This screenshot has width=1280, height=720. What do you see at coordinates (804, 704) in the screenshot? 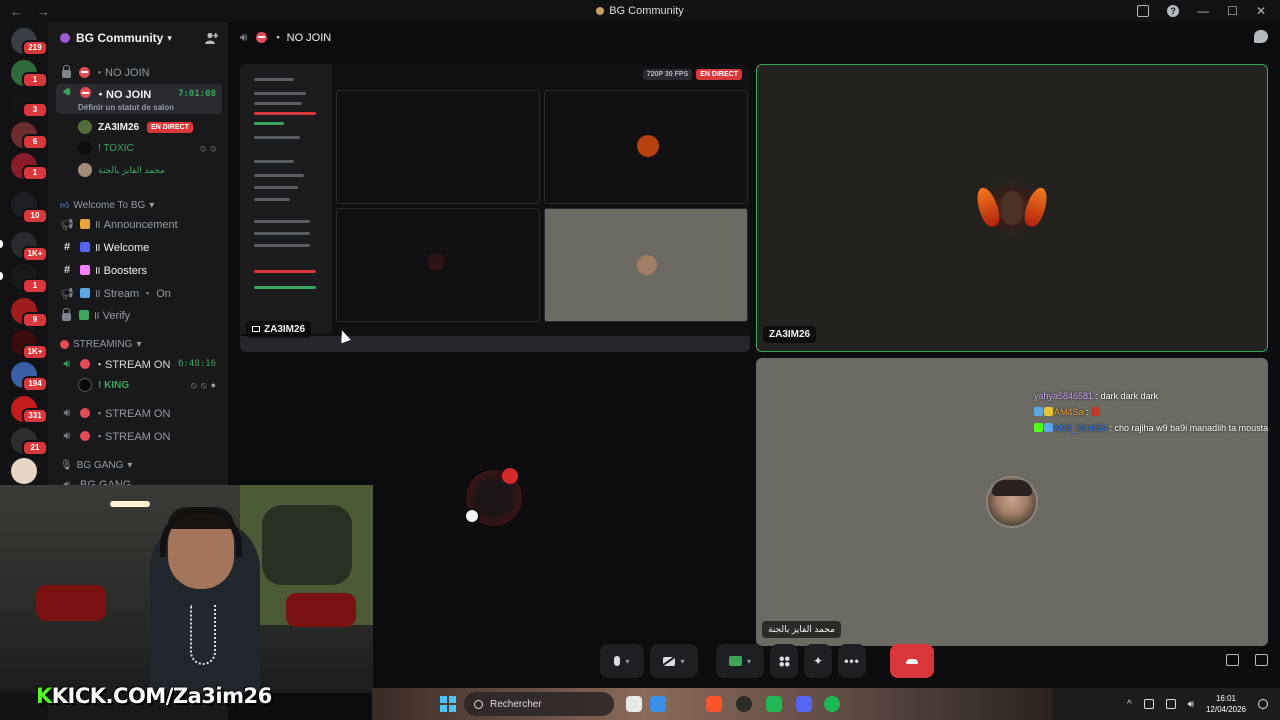
I see `discord-icon` at bounding box center [804, 704].